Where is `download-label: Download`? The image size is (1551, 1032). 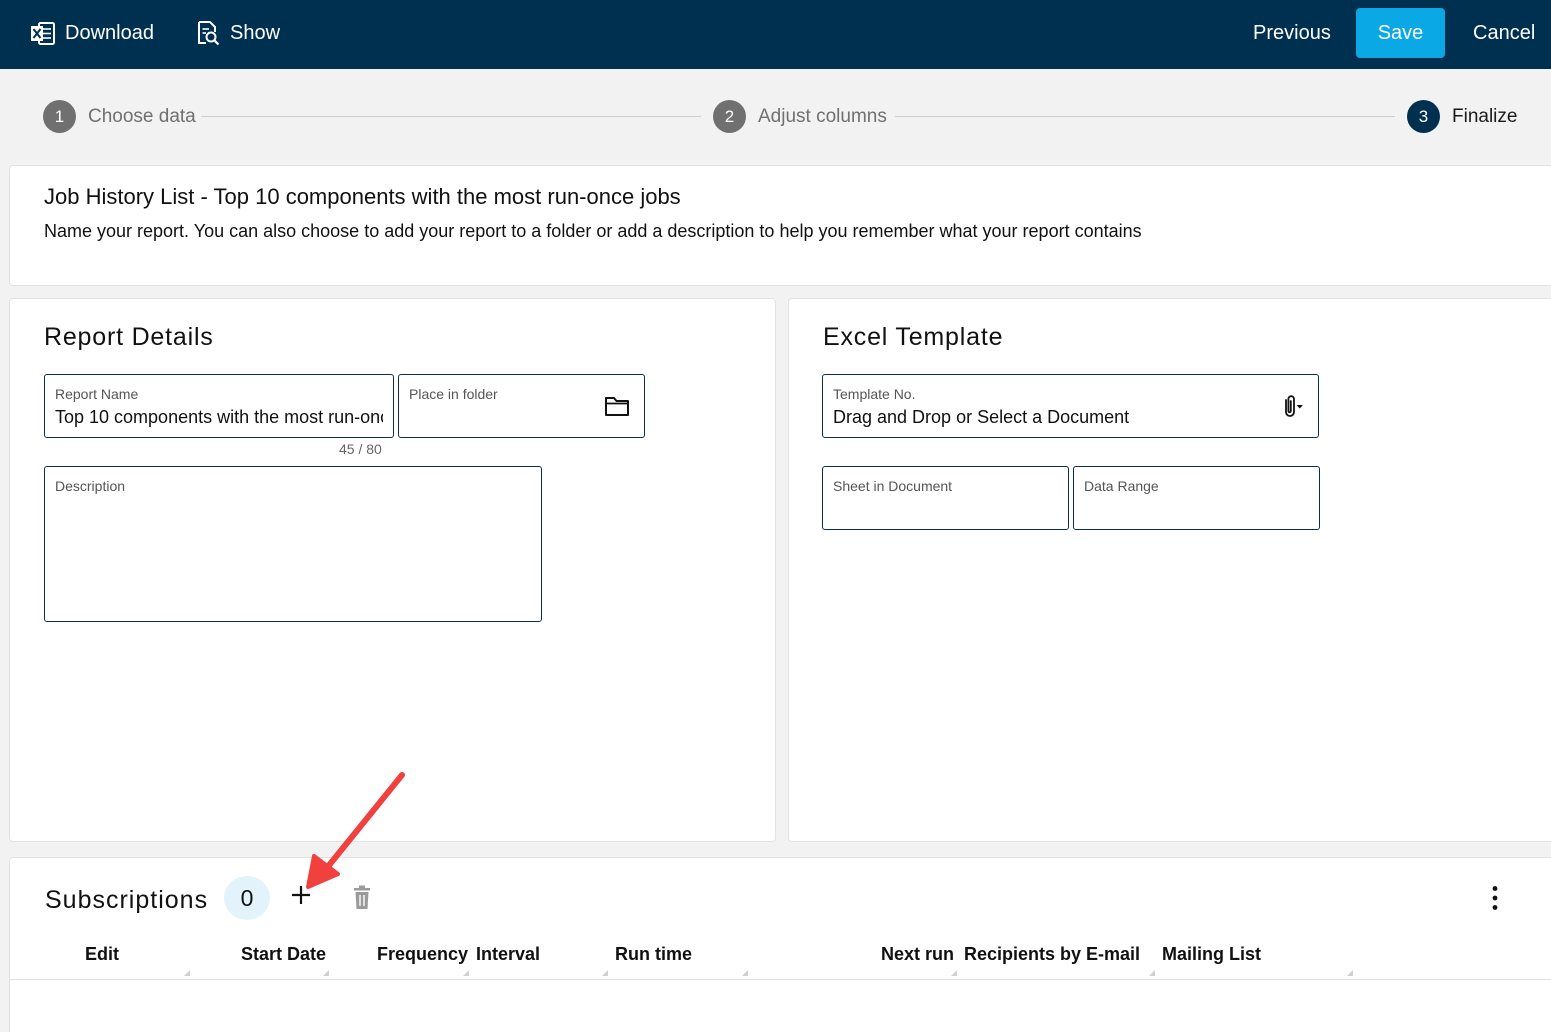 download-label: Download is located at coordinates (109, 32).